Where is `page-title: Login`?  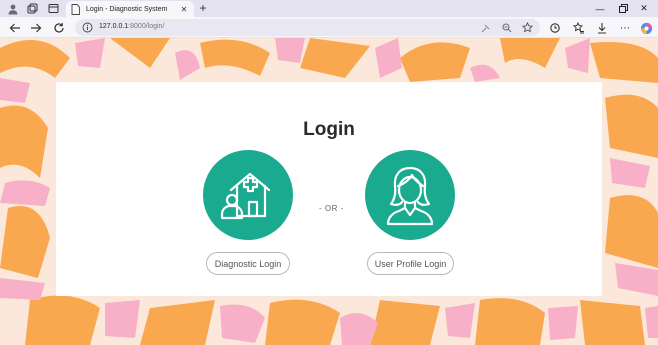
page-title: Login is located at coordinates (329, 129).